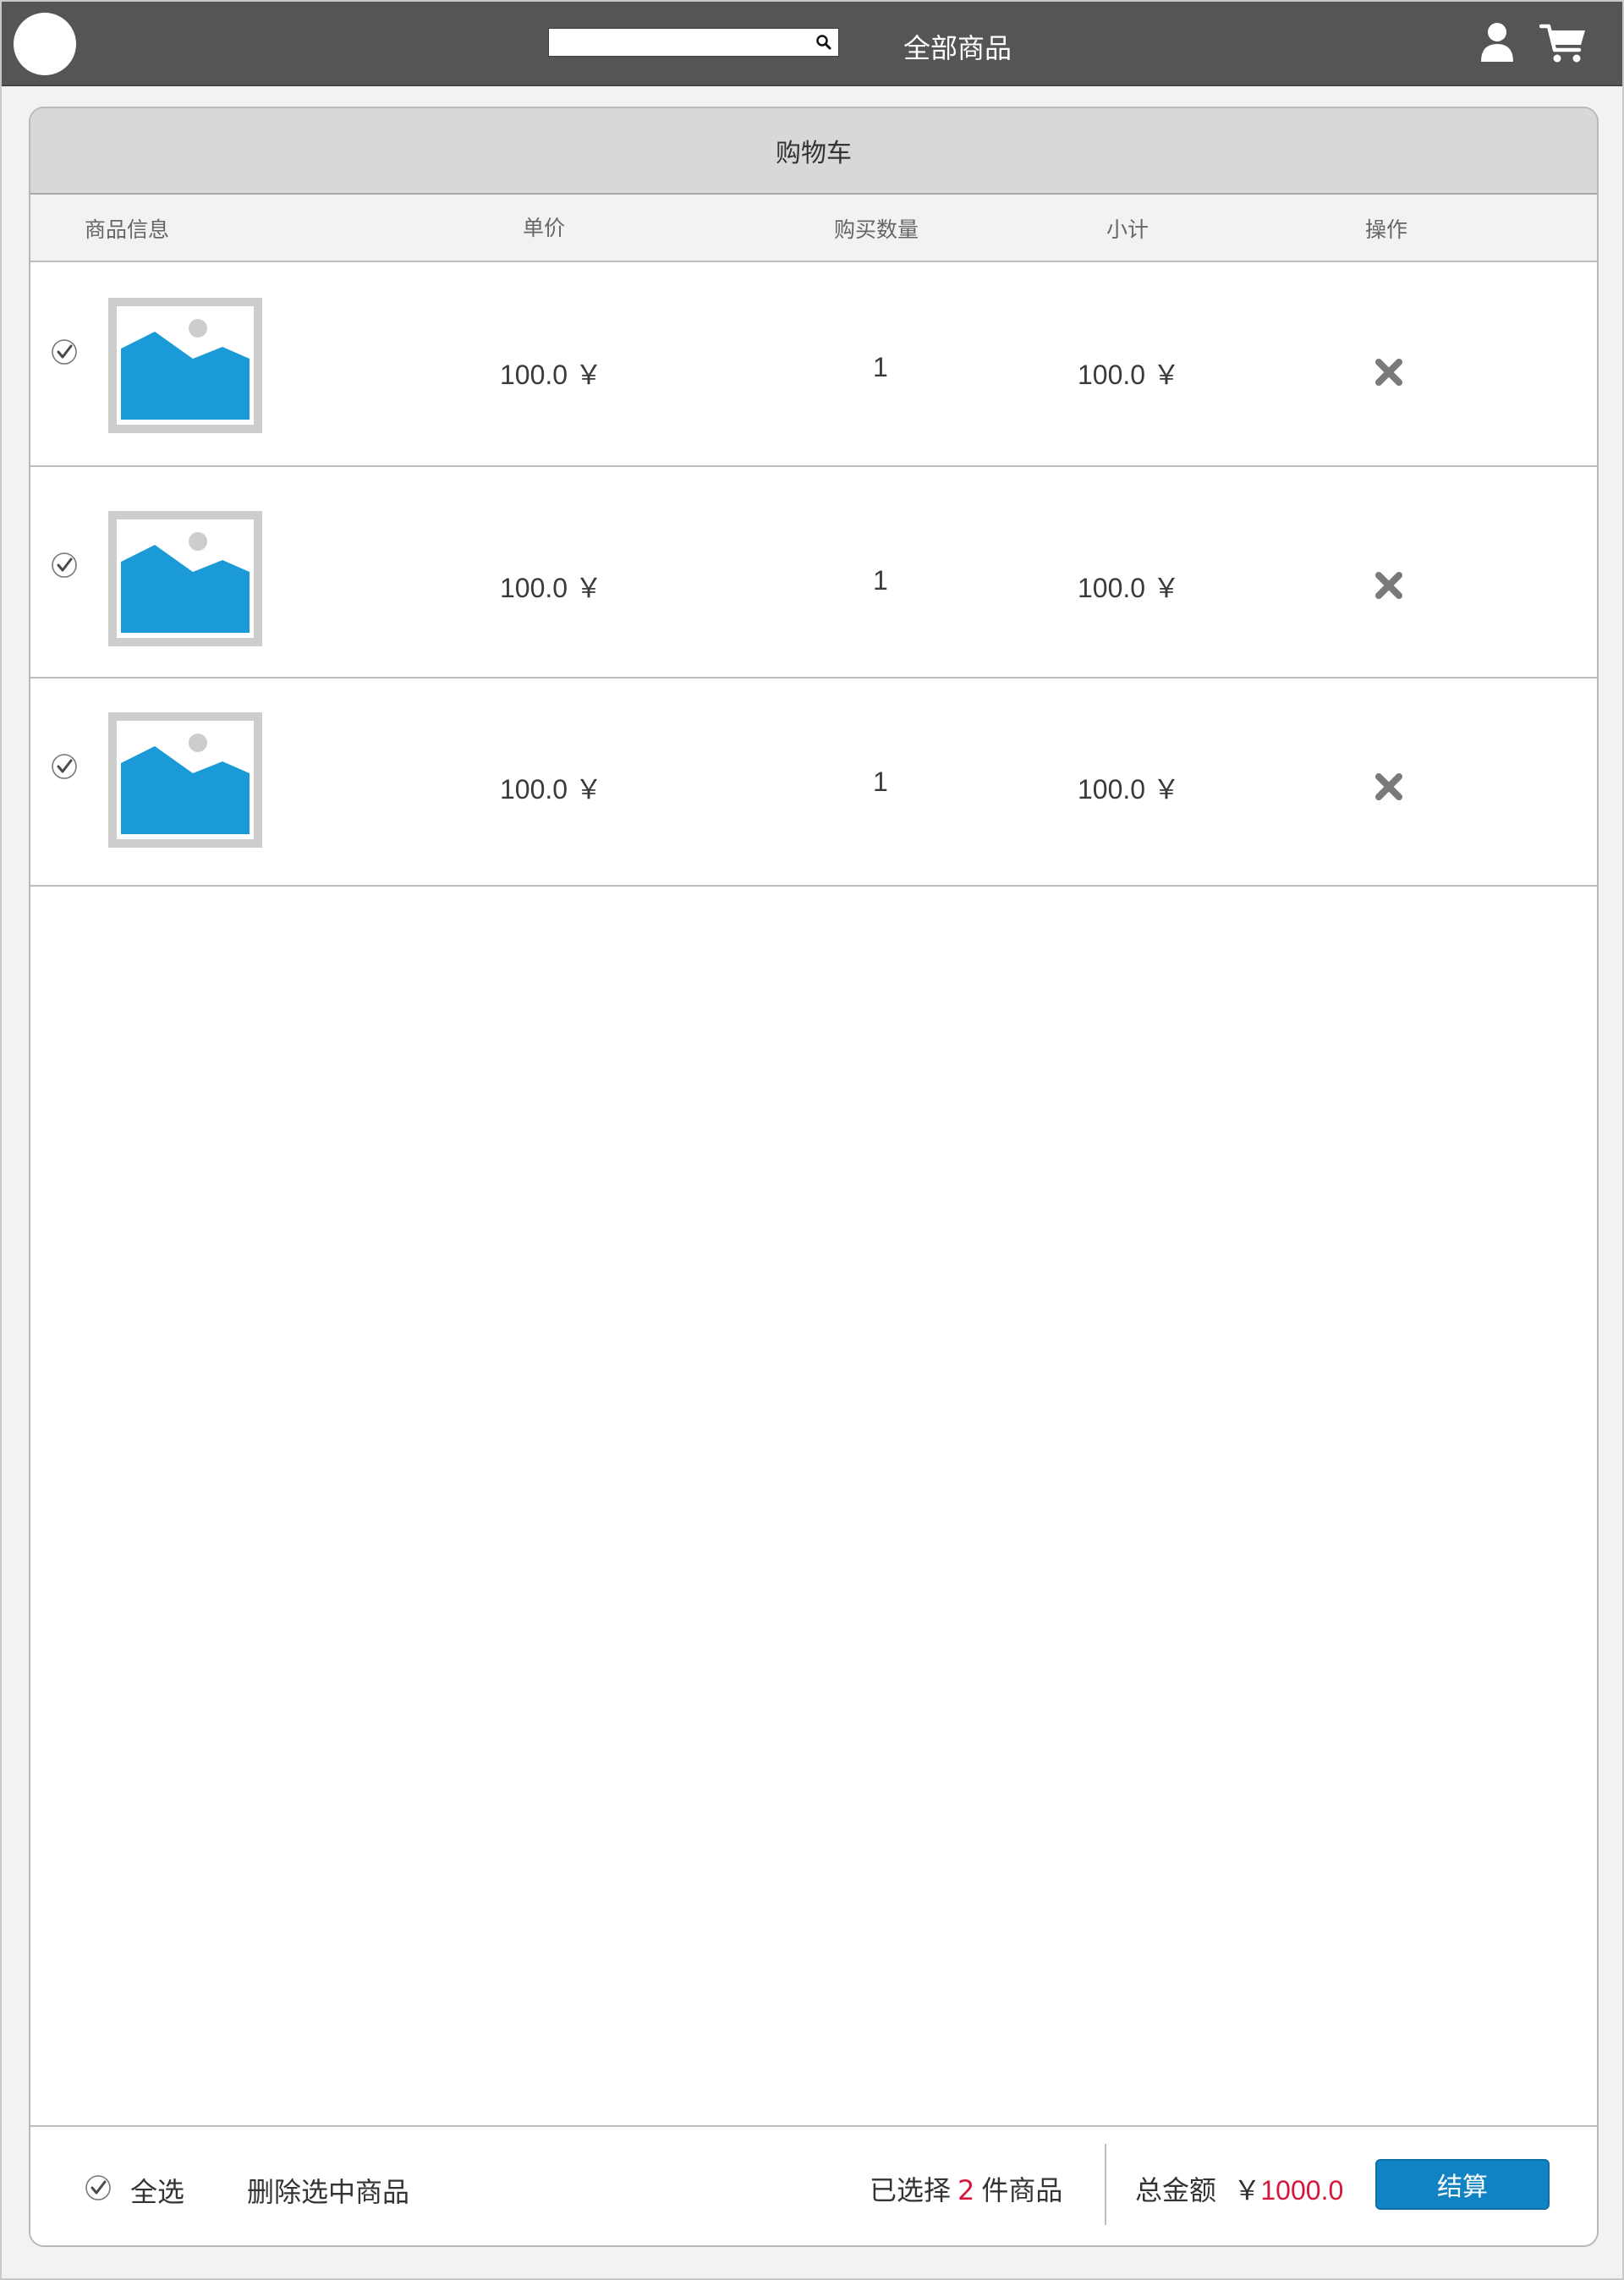 The width and height of the screenshot is (1624, 2280). Describe the element at coordinates (814, 2185) in the screenshot. I see `cart-footer: 全选 删除选中商品 已选择 2 件商品 总金额 ￥1000.0 结算` at that location.